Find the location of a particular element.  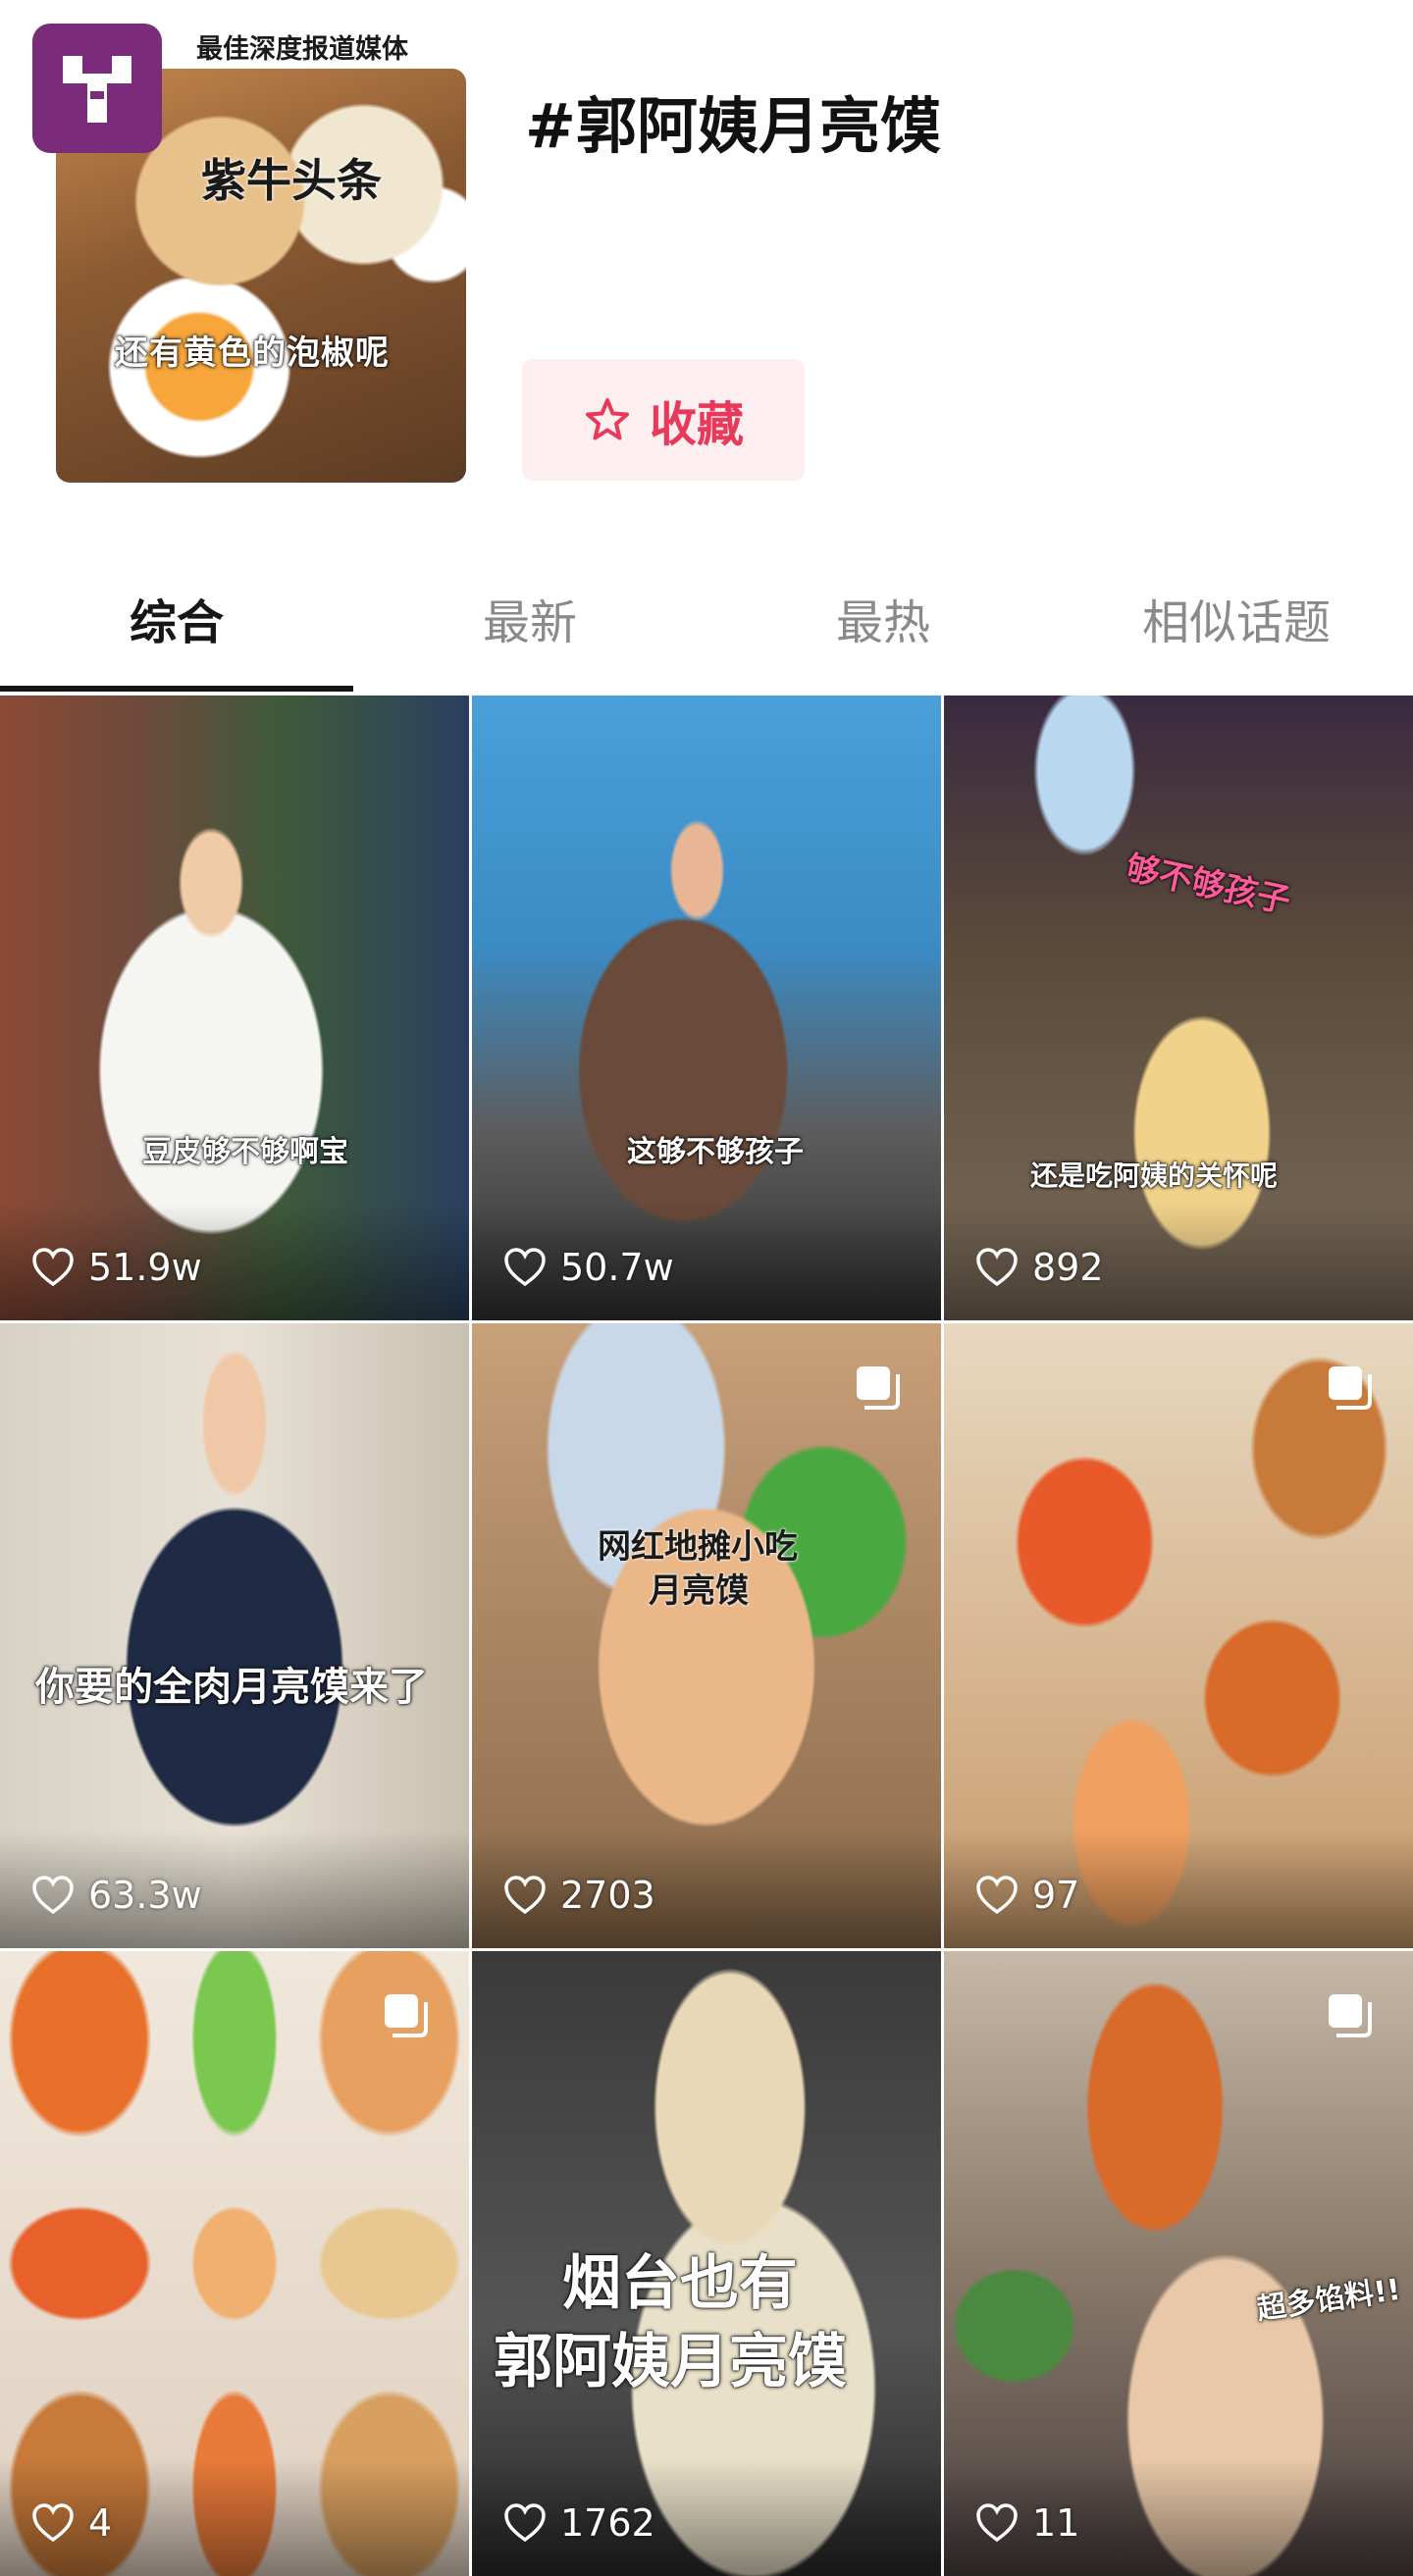

video-card: 这够不够孩子 50.7w is located at coordinates (706, 1008).